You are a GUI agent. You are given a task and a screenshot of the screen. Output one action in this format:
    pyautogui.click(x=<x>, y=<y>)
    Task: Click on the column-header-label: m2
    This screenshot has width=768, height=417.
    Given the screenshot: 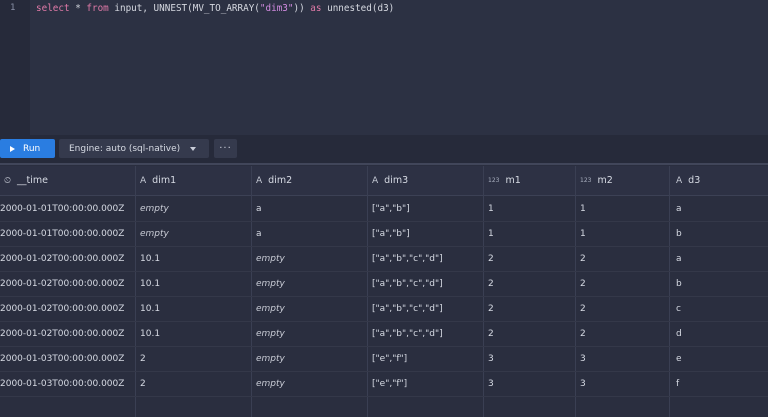 What is the action you would take?
    pyautogui.click(x=605, y=180)
    